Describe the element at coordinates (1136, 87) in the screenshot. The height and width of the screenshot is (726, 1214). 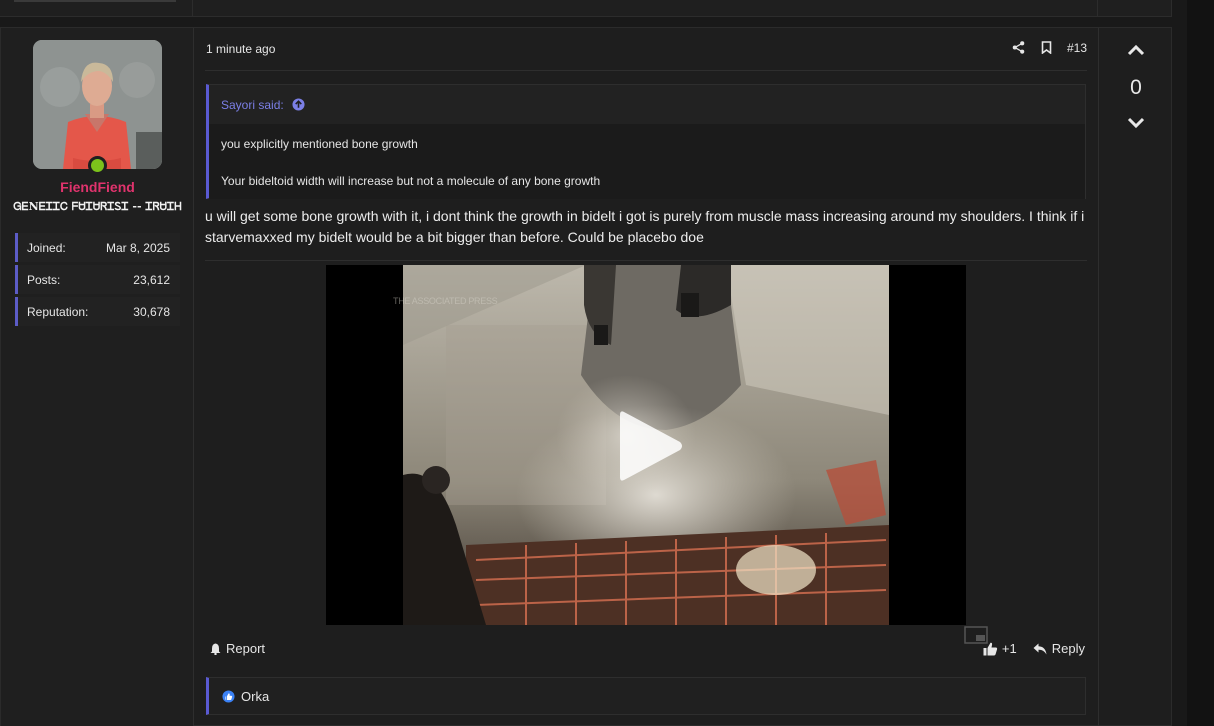
I see `vote-count: 0` at that location.